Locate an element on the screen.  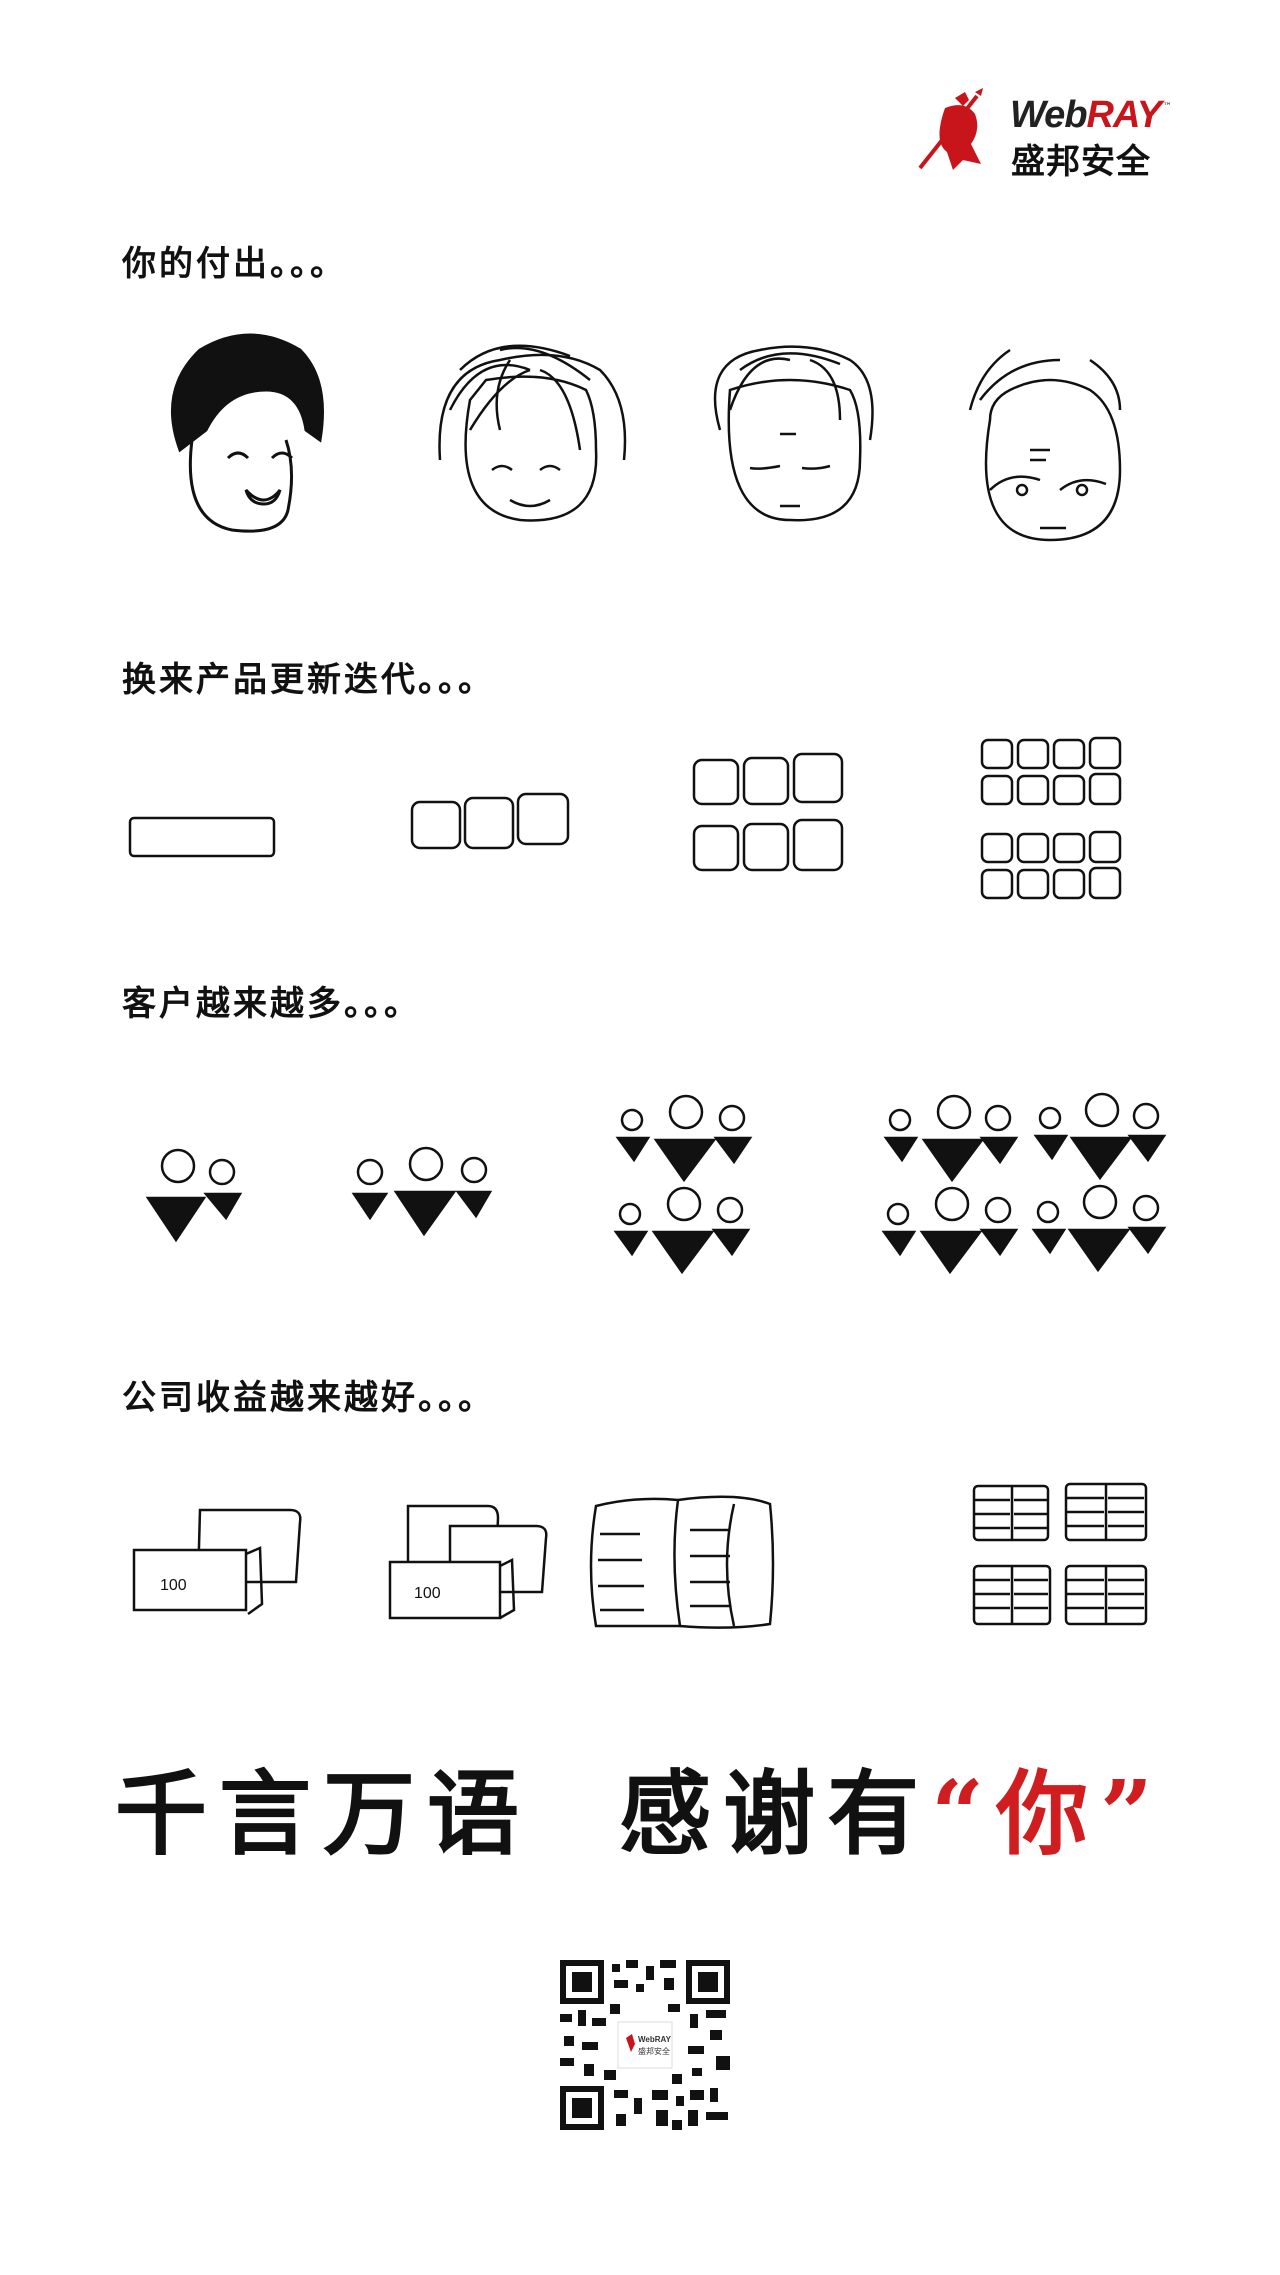
slogan: 千言万语 感谢有“你” is located at coordinates (640, 1806).